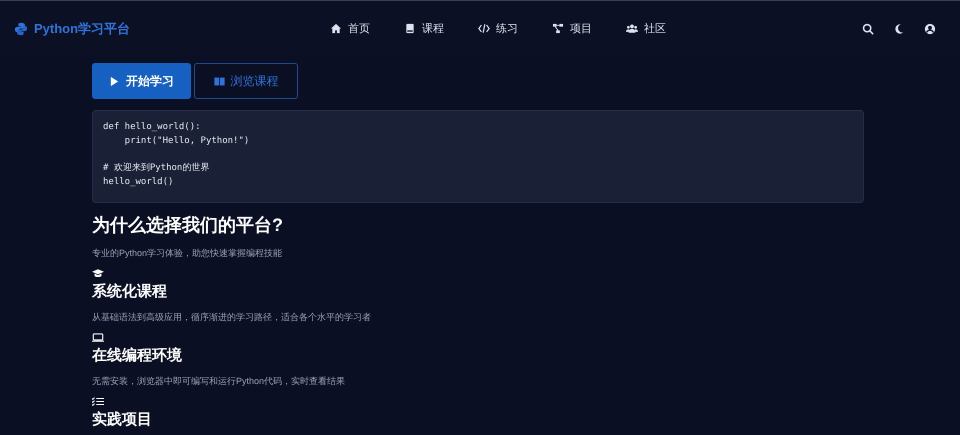 The width and height of the screenshot is (960, 435). I want to click on task-list-icon, so click(98, 401).